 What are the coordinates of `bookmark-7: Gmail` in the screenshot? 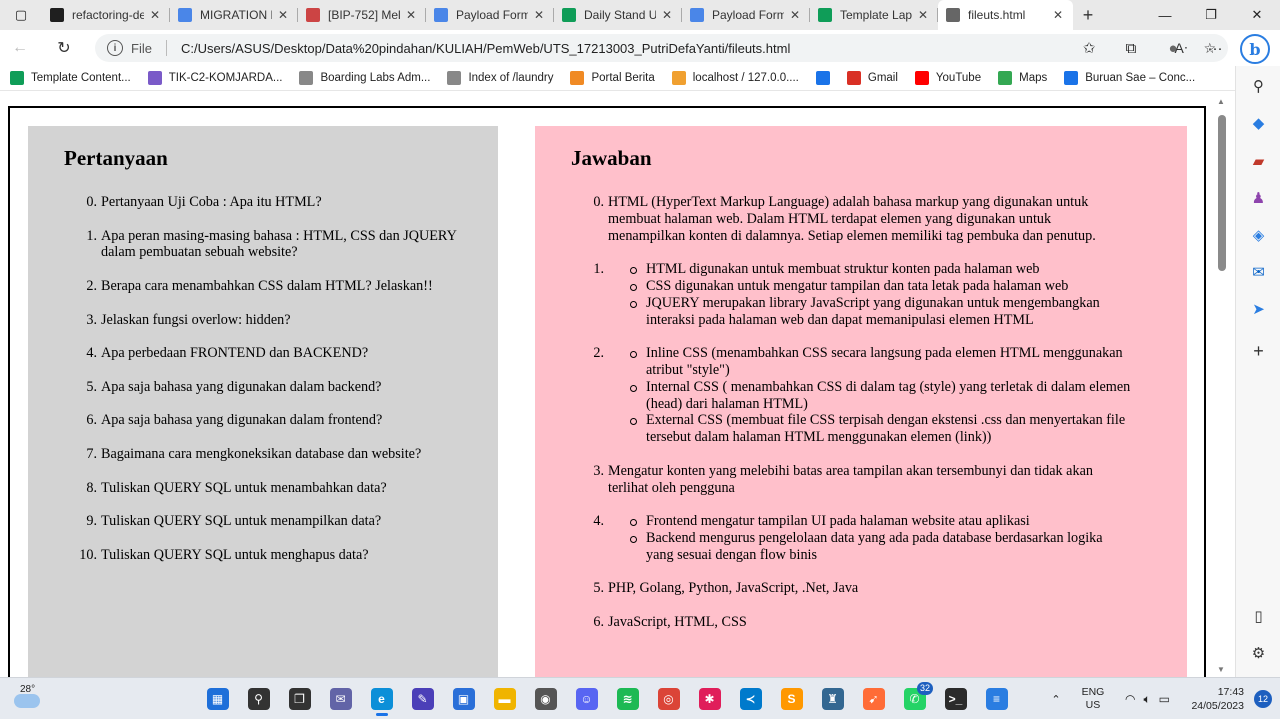 It's located at (872, 78).